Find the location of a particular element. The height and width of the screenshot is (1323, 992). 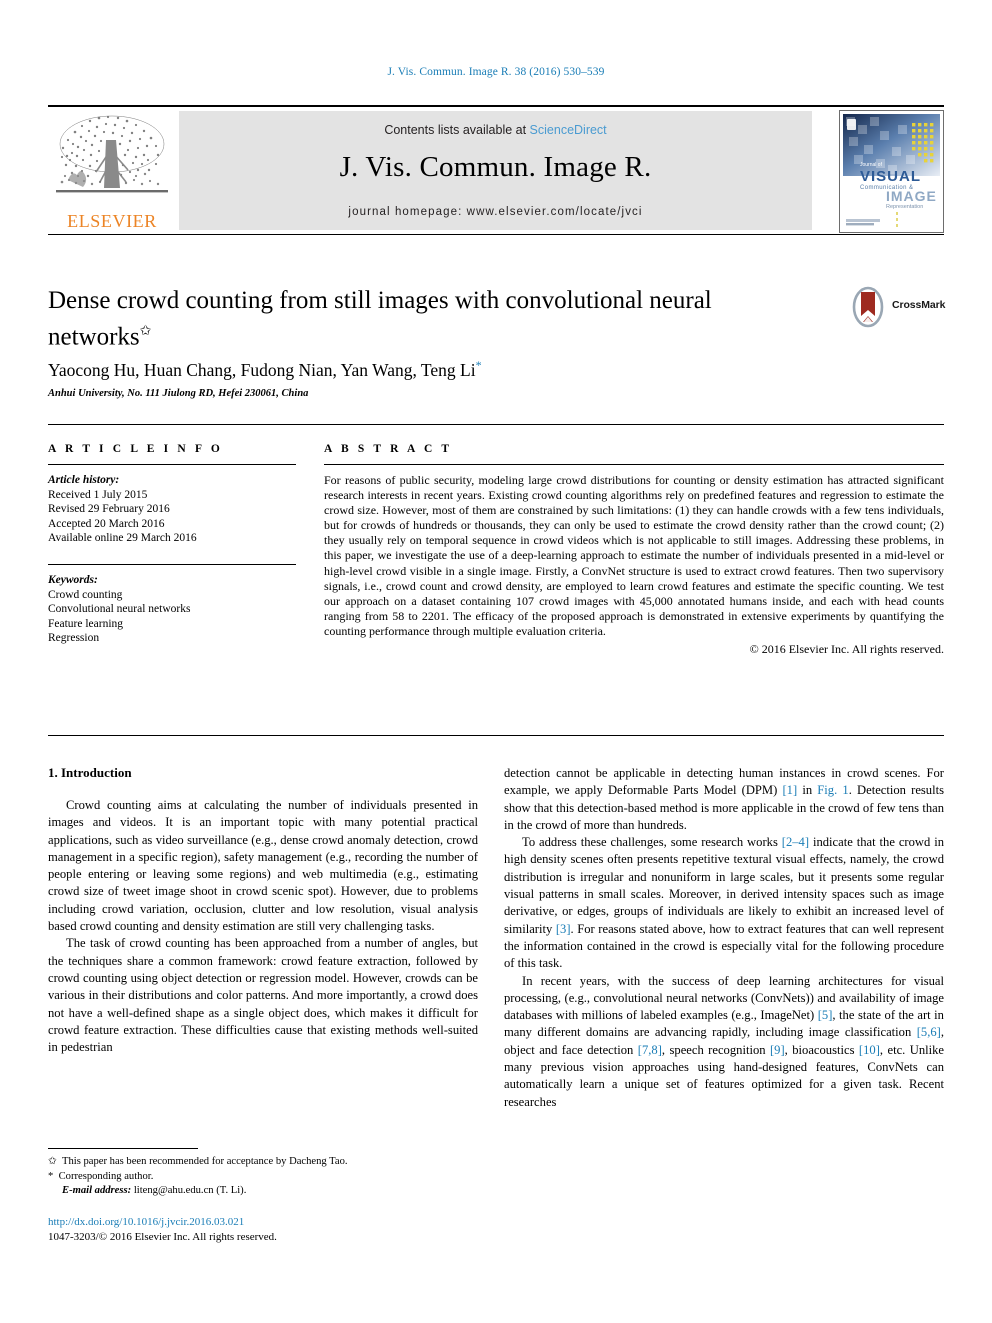

p5-text-e: , bioacoustics is located at coordinates (821, 1049).